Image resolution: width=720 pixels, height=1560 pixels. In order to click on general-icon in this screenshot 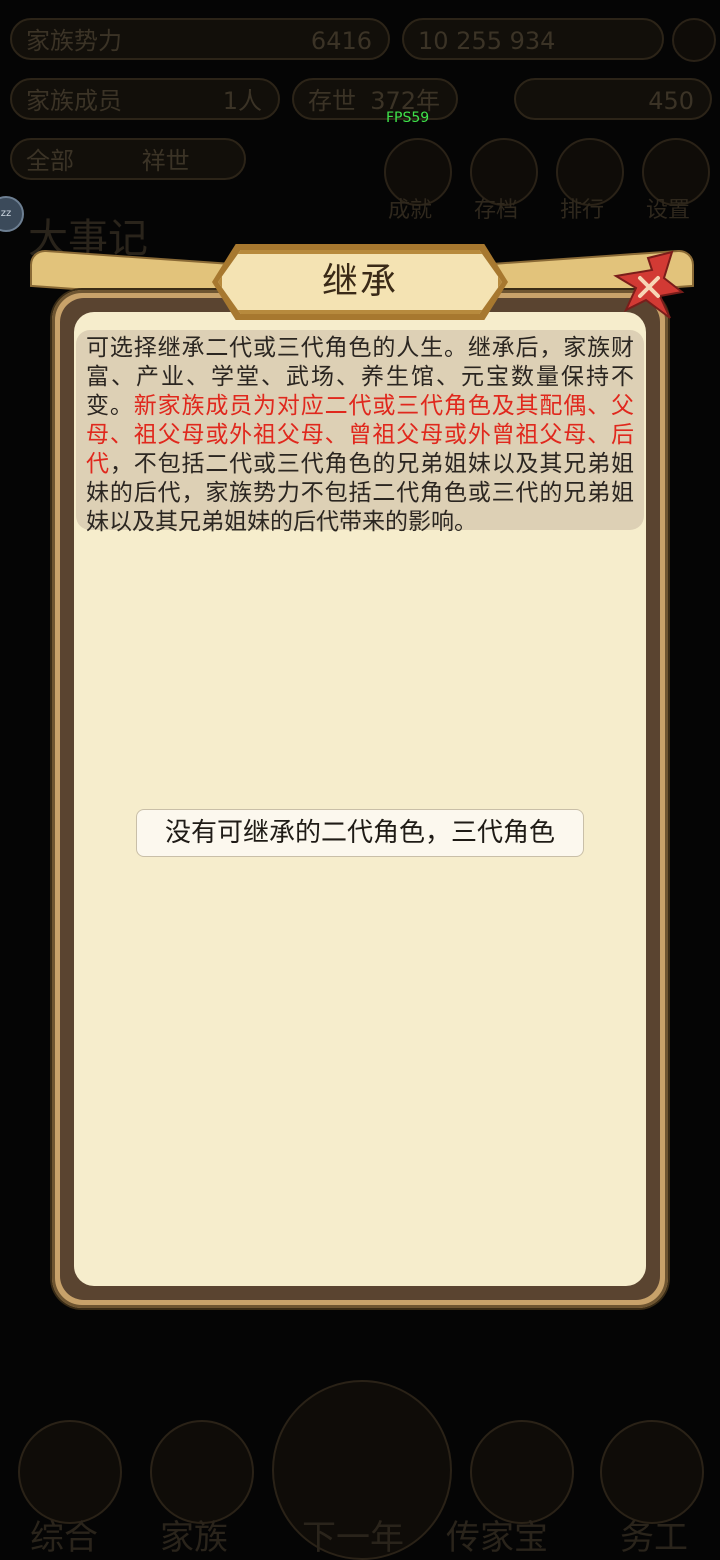, I will do `click(70, 1472)`.